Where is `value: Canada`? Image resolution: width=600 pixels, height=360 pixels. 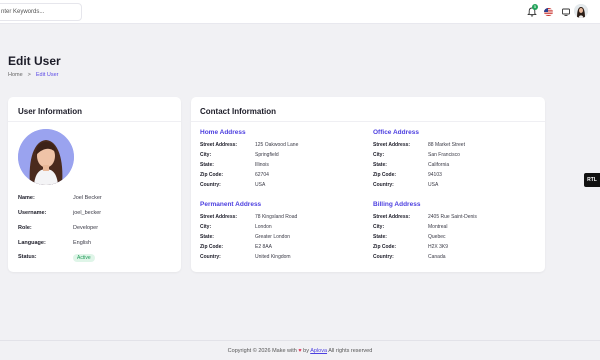
value: Canada is located at coordinates (437, 257).